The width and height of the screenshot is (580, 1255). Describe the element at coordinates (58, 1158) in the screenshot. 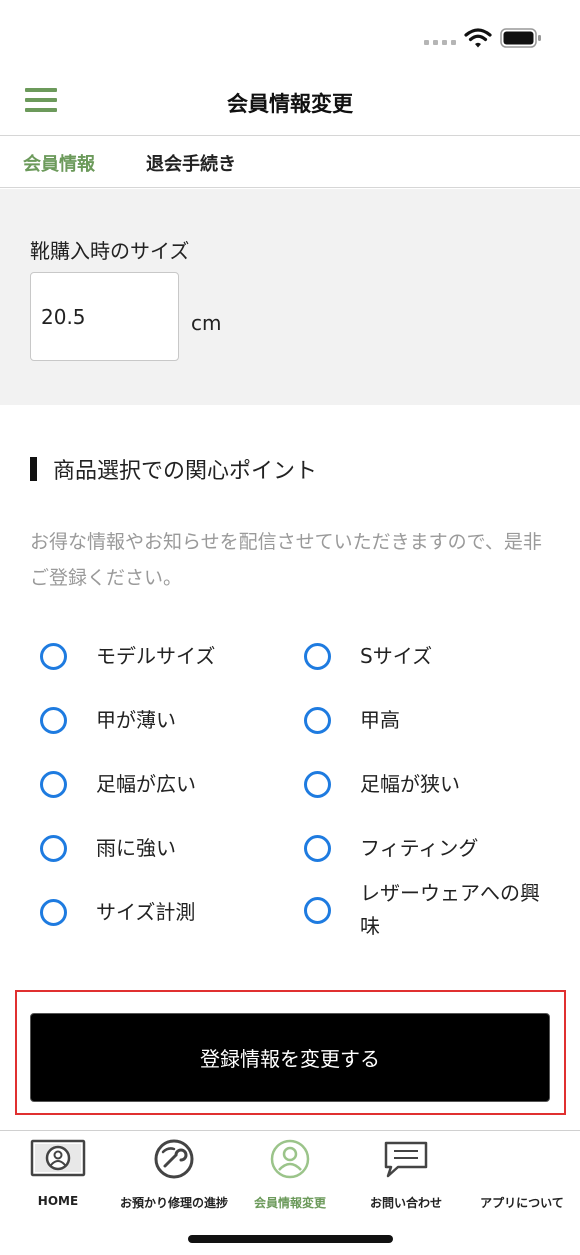

I see `home-icon` at that location.